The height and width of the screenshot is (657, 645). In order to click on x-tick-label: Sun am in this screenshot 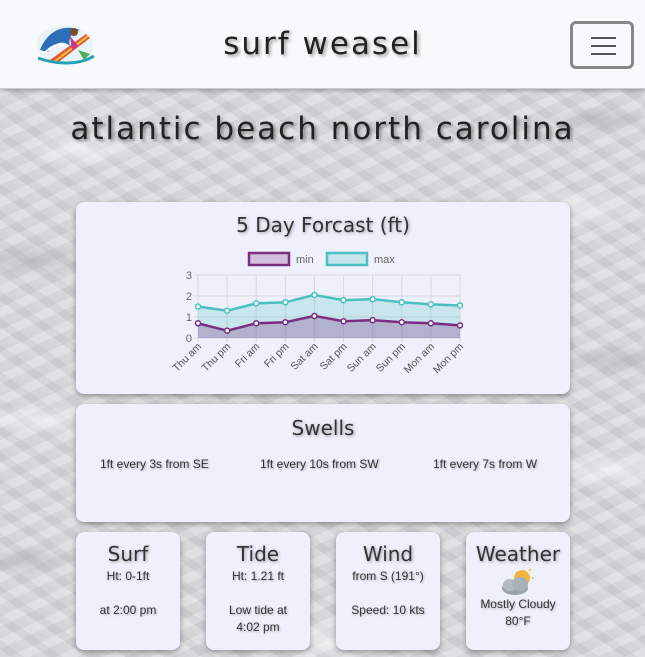, I will do `click(362, 357)`.